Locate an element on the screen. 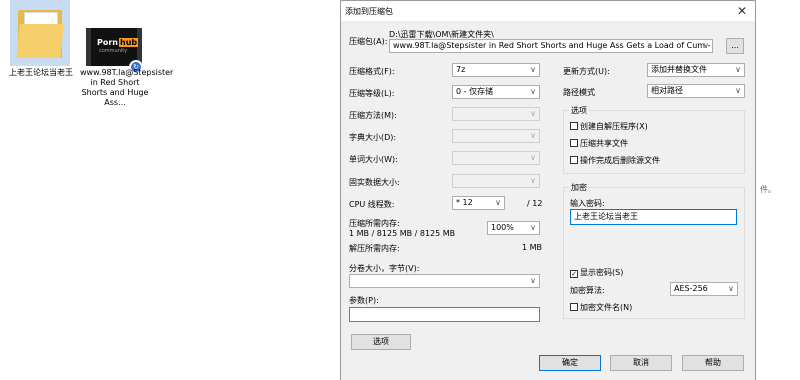  mem-percent-select: 100% ∨ is located at coordinates (513, 228).